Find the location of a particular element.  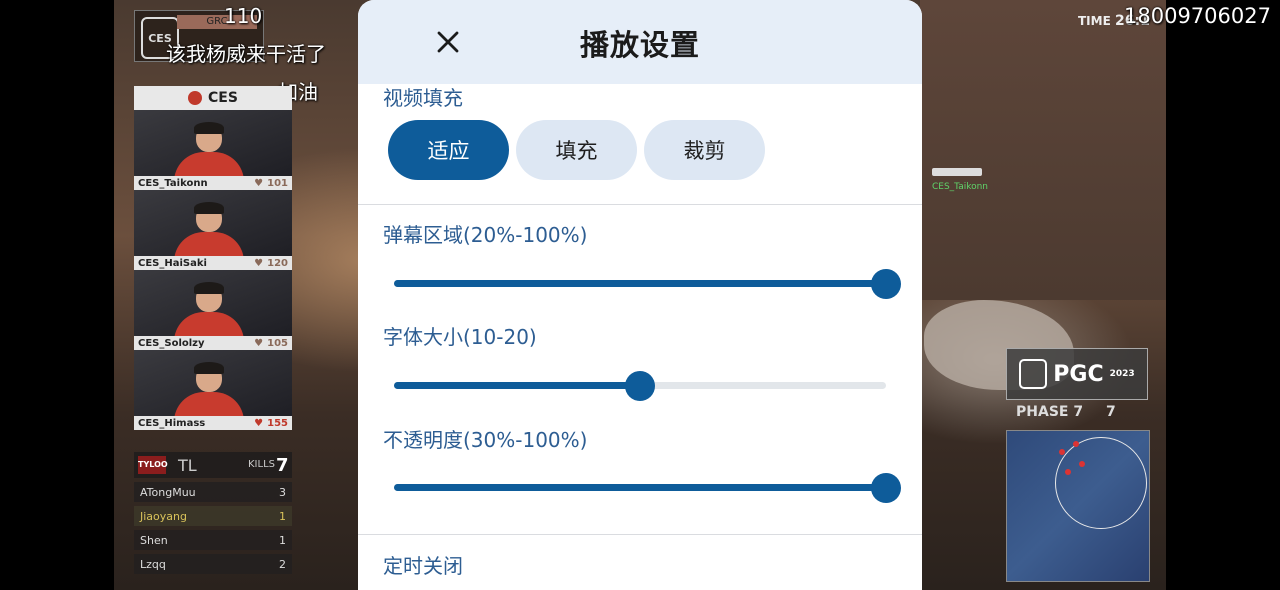

player-label: CES_HaiSaki ♥ 120 is located at coordinates (213, 263).